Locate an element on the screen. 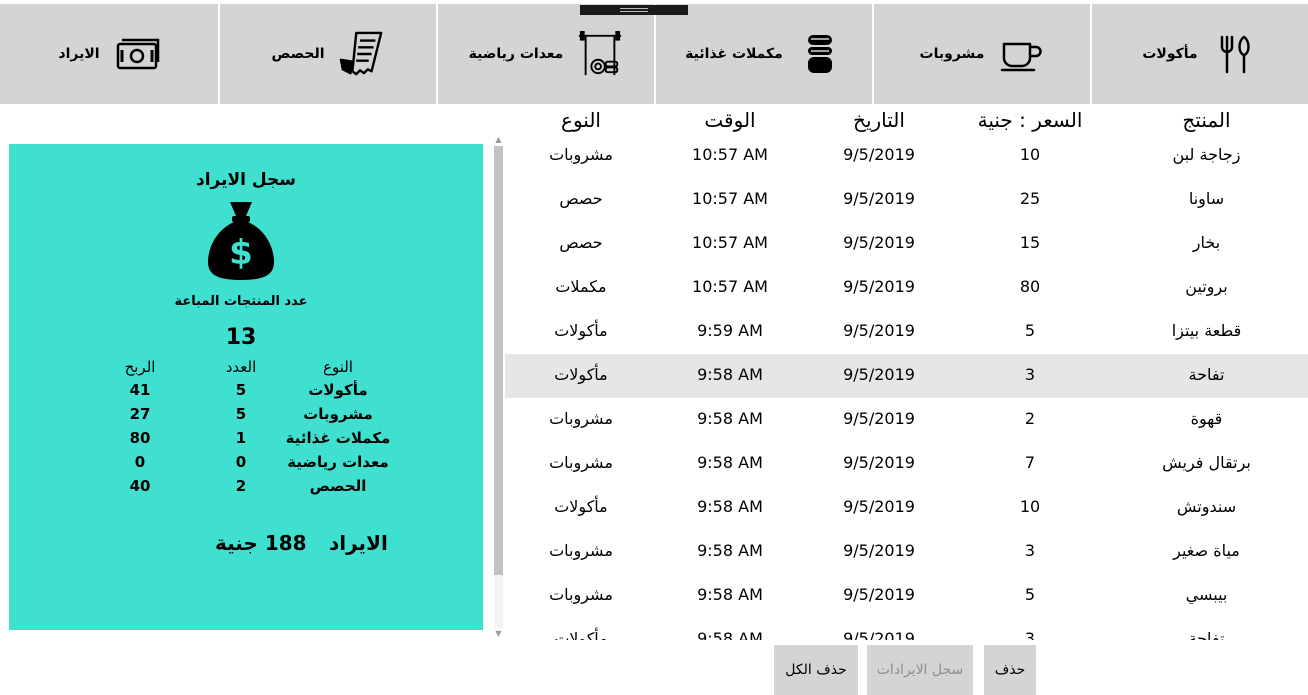 This screenshot has width=1308, height=695. income-label: الايراد is located at coordinates (358, 543).